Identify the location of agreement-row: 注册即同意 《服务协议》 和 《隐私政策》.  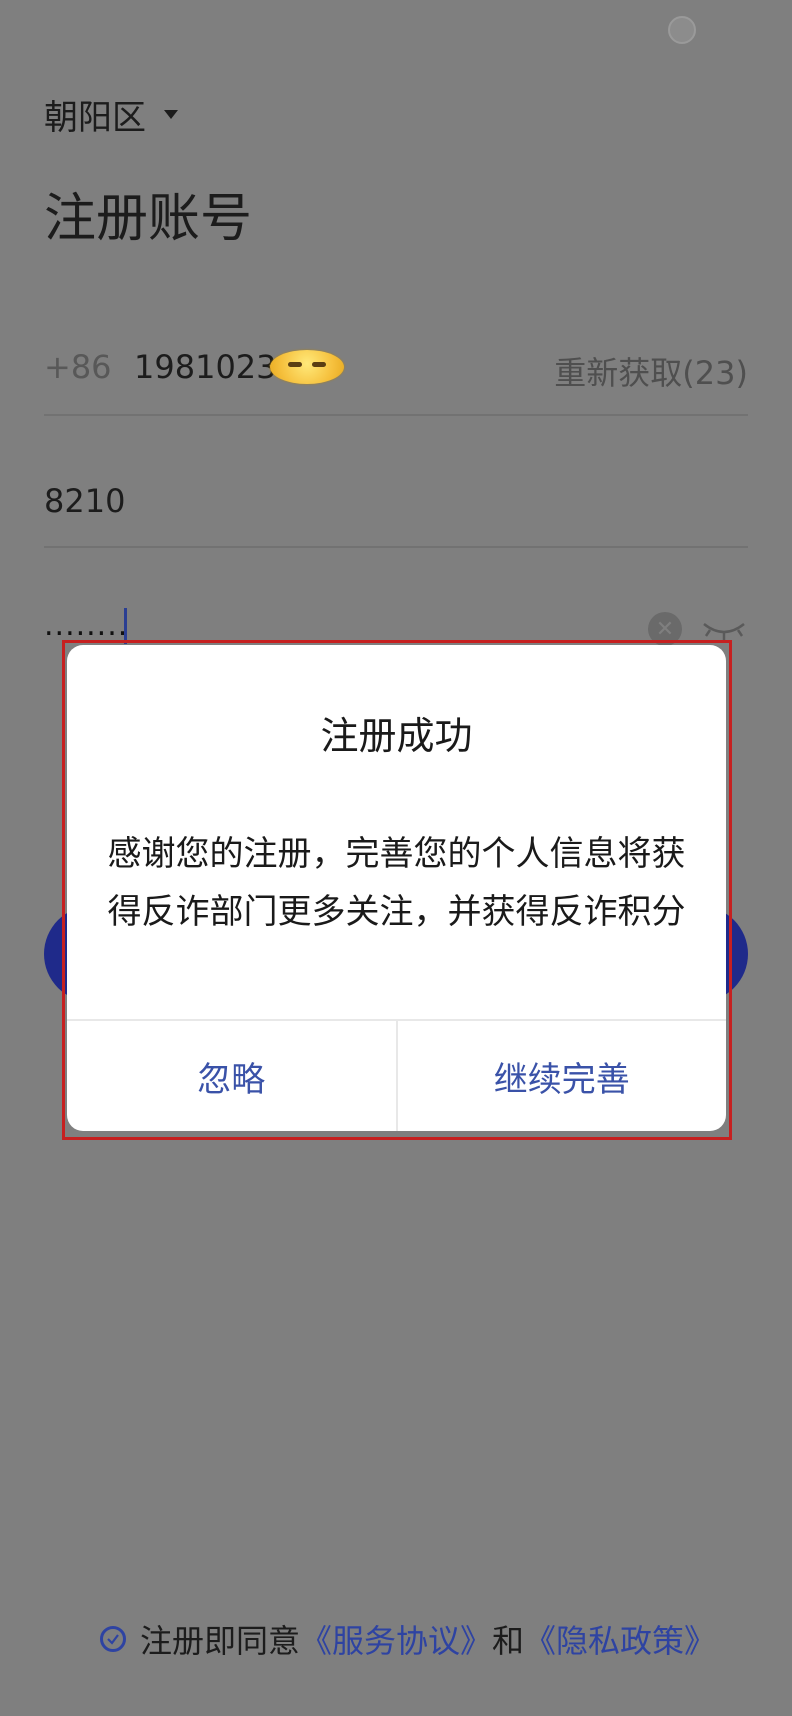
(408, 1639).